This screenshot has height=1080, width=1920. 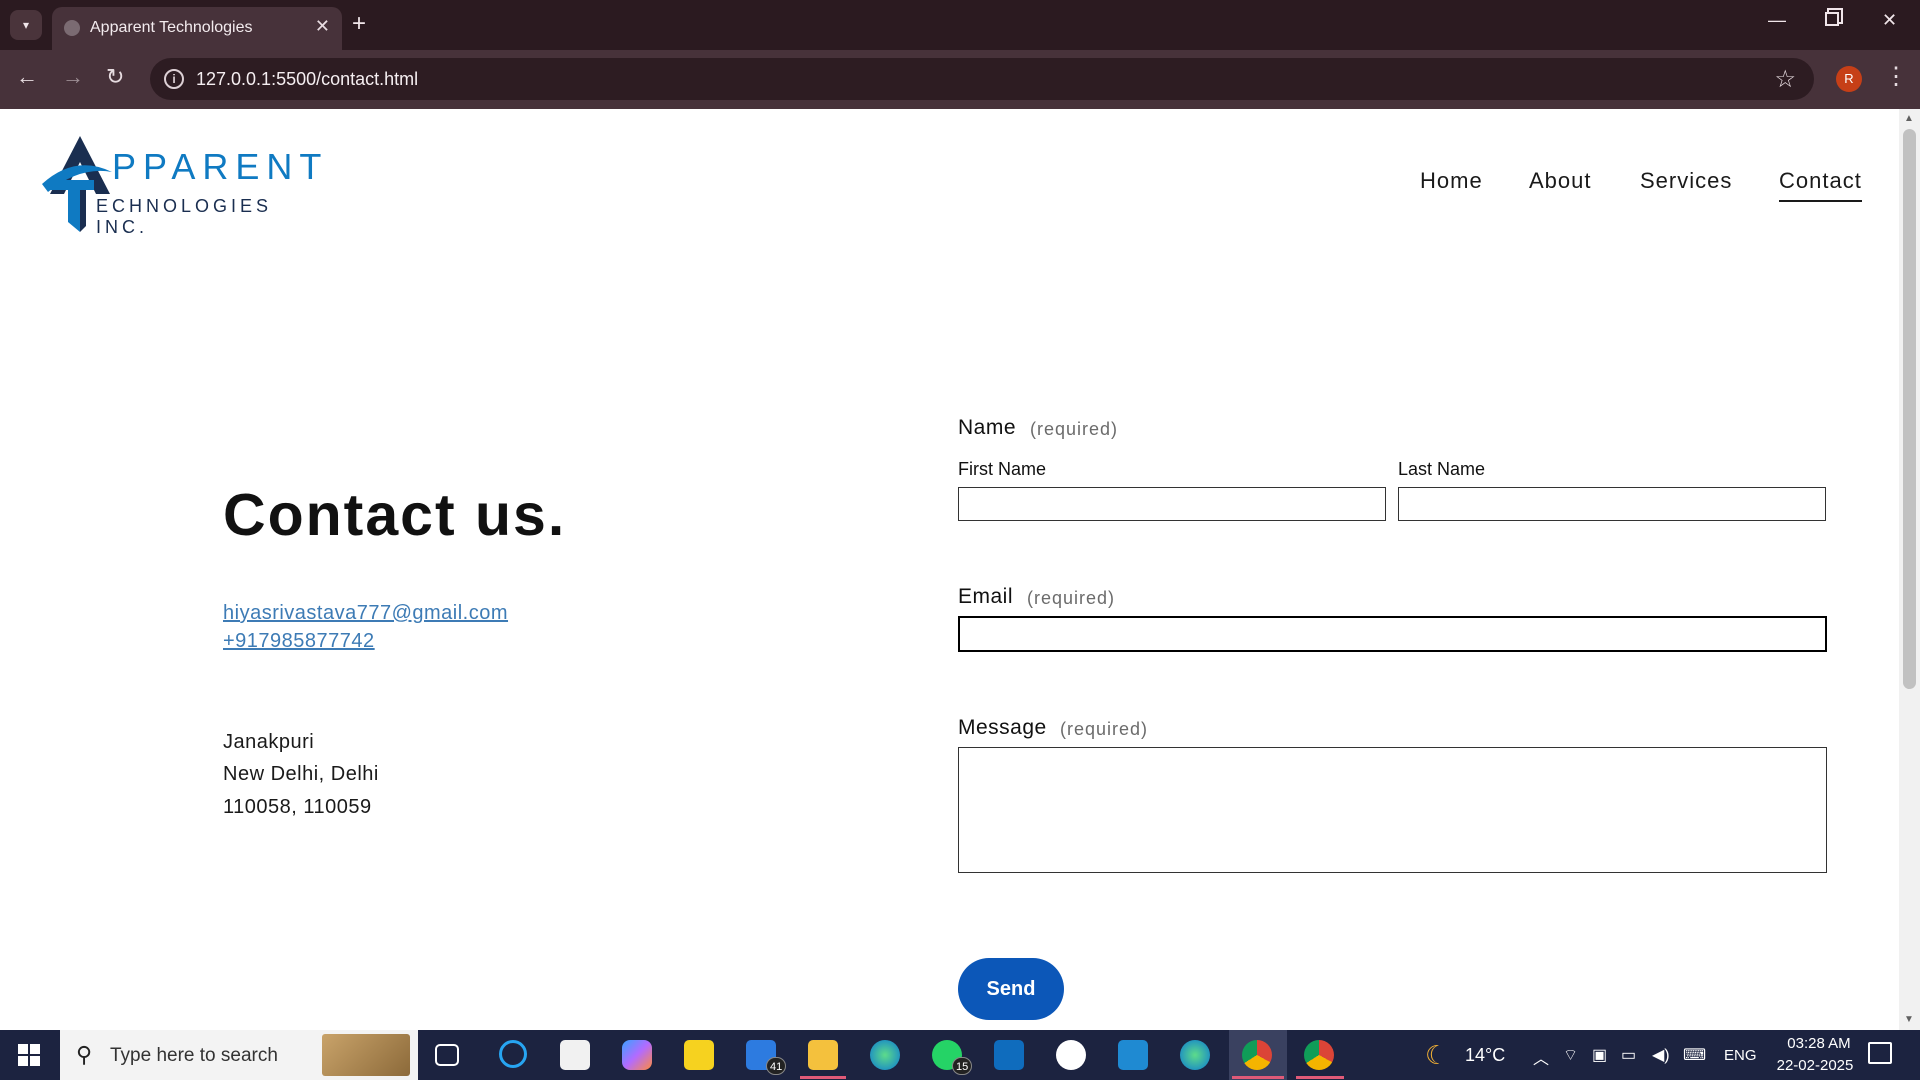 What do you see at coordinates (1815, 1065) in the screenshot?
I see `clock-date: 22-02-2025` at bounding box center [1815, 1065].